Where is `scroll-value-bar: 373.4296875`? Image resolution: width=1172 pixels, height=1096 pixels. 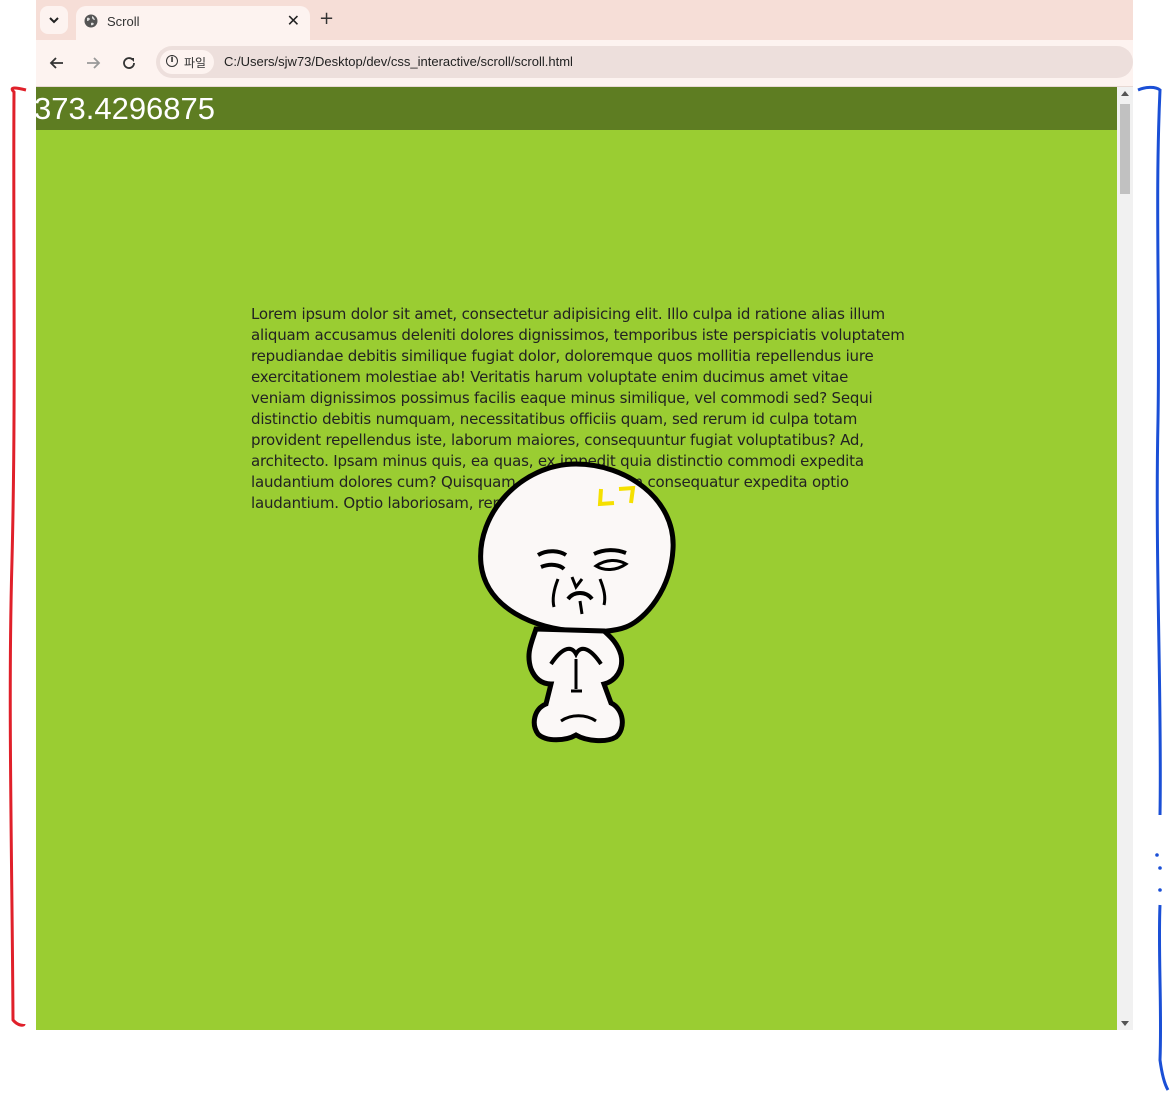 scroll-value-bar: 373.4296875 is located at coordinates (576, 108).